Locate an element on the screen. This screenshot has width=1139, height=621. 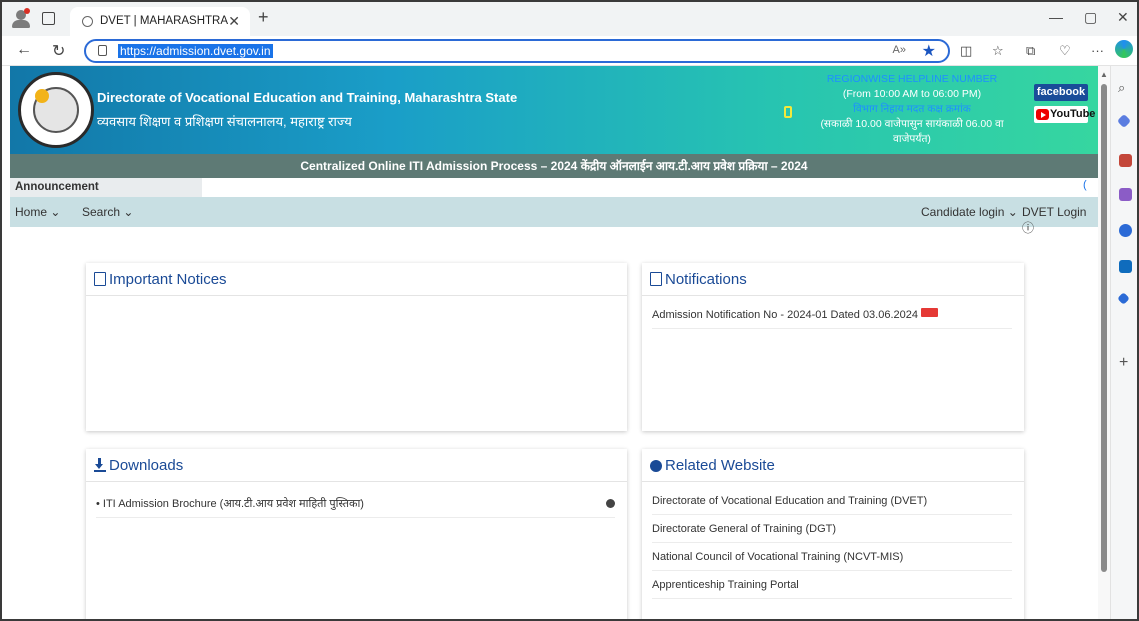
page-scrollbar: ▲ is located at coordinates (1104, 342).